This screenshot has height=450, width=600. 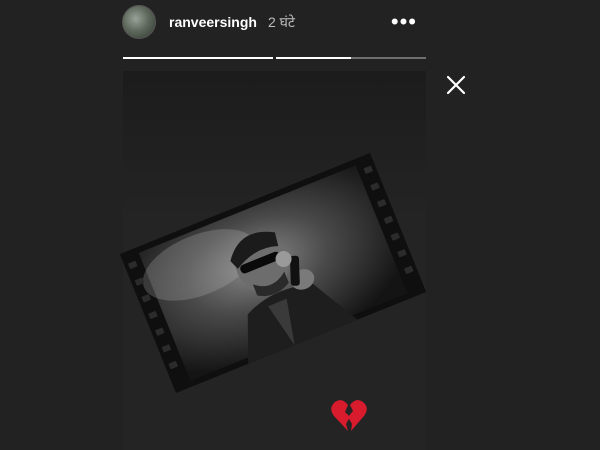 I want to click on story-progress, so click(x=274, y=58).